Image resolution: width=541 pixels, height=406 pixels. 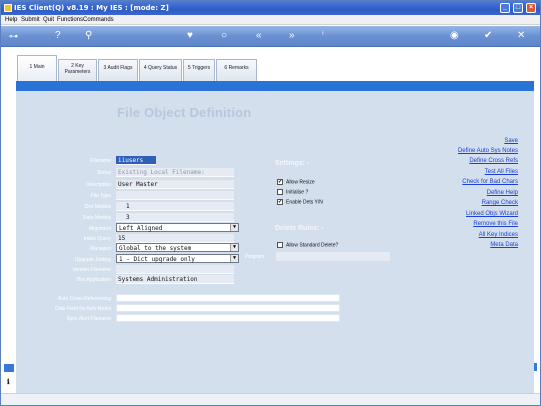 What do you see at coordinates (175, 217) in the screenshot?
I see `data-models-field: 3` at bounding box center [175, 217].